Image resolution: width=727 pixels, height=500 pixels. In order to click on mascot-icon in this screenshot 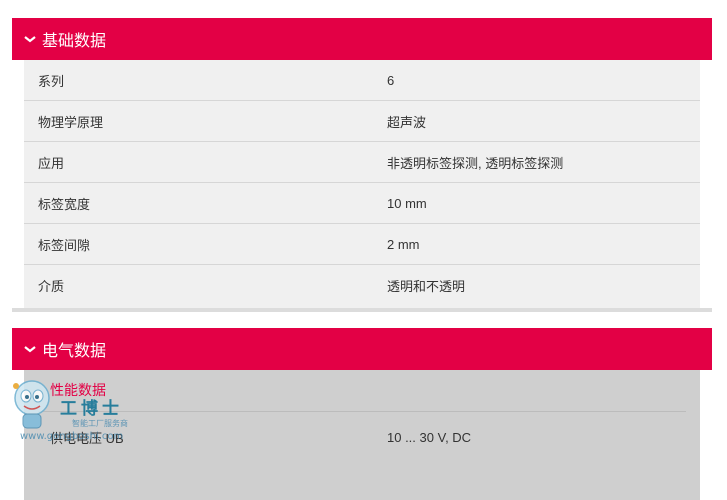, I will do `click(31, 404)`.